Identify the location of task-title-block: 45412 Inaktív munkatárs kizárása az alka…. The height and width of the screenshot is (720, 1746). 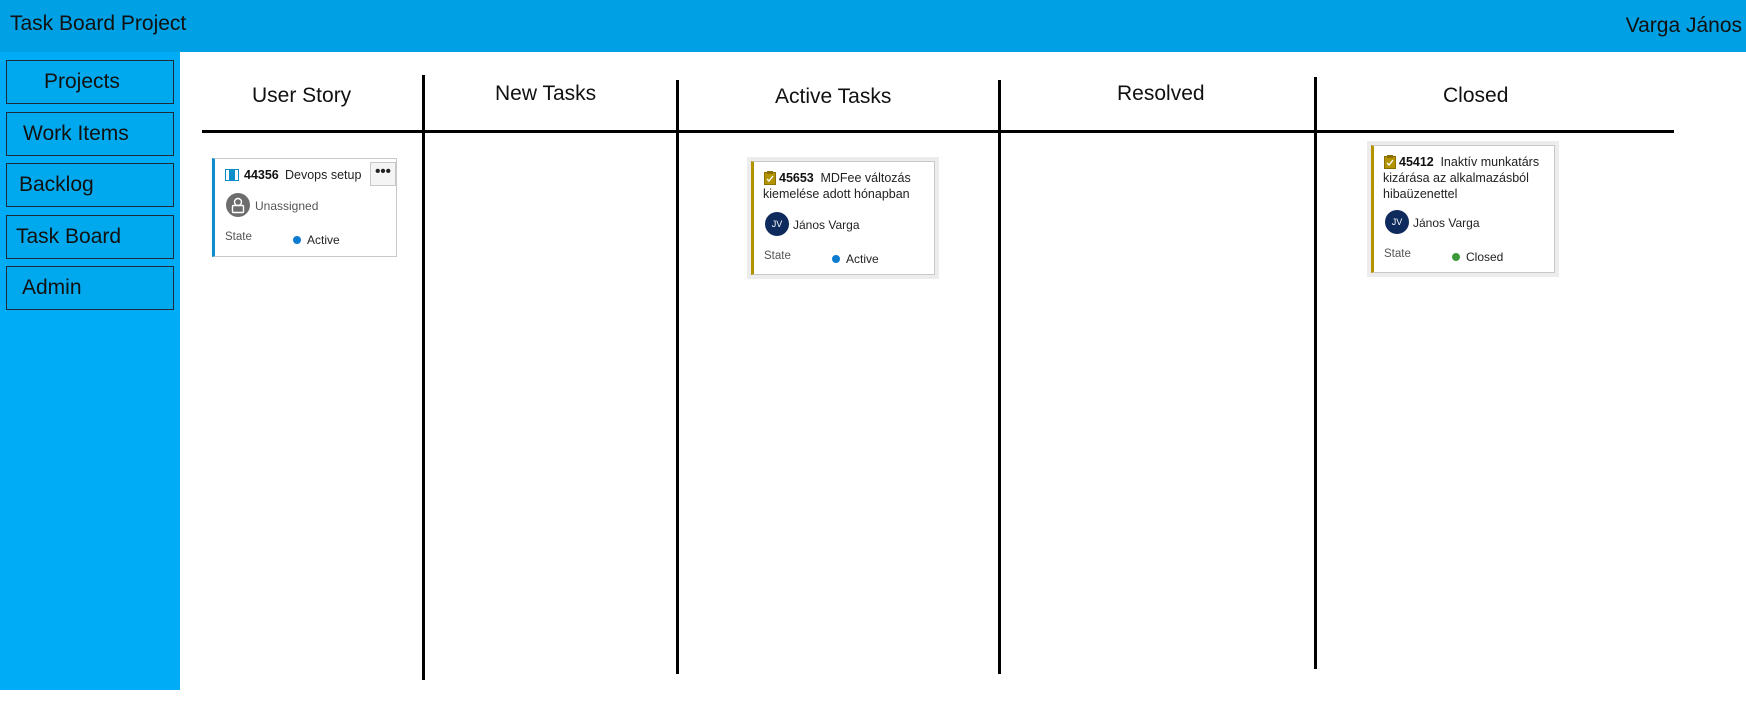
(1466, 178).